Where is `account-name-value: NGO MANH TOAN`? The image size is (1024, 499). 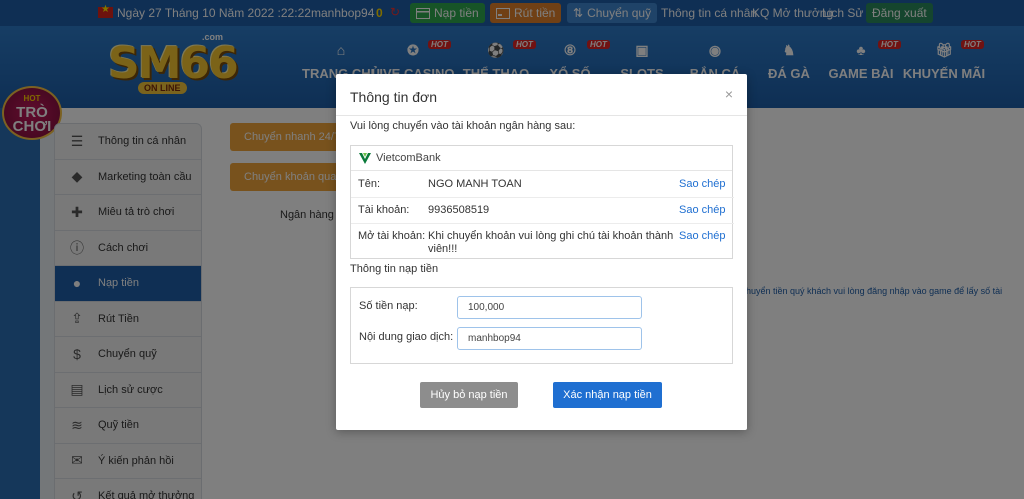
account-name-value: NGO MANH TOAN is located at coordinates (475, 184).